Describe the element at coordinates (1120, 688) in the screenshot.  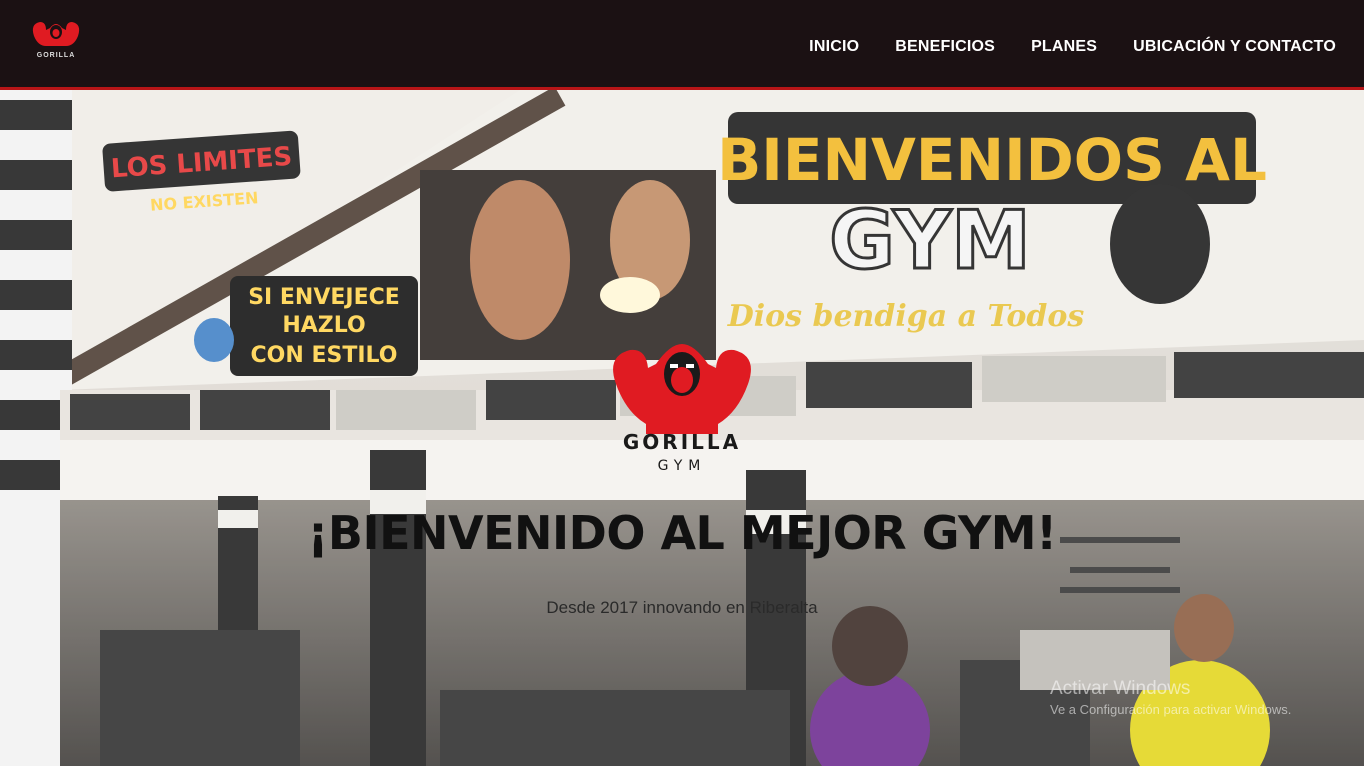
I see `watermark-title: Activar Windows` at that location.